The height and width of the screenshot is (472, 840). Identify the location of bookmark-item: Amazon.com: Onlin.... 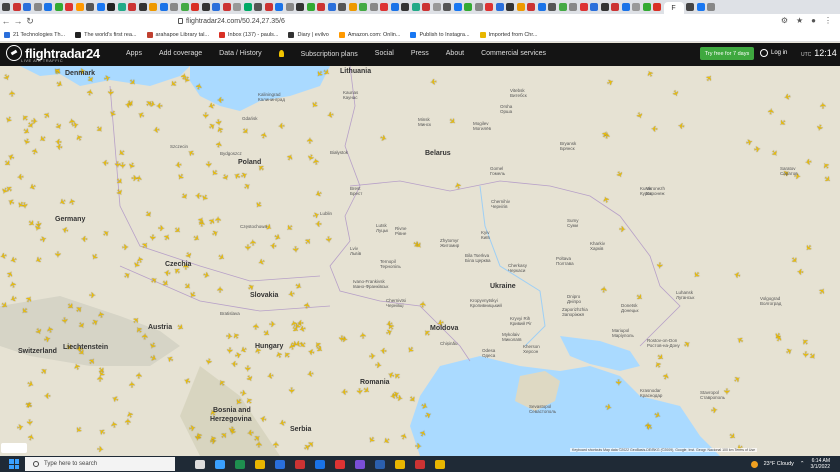
(369, 34).